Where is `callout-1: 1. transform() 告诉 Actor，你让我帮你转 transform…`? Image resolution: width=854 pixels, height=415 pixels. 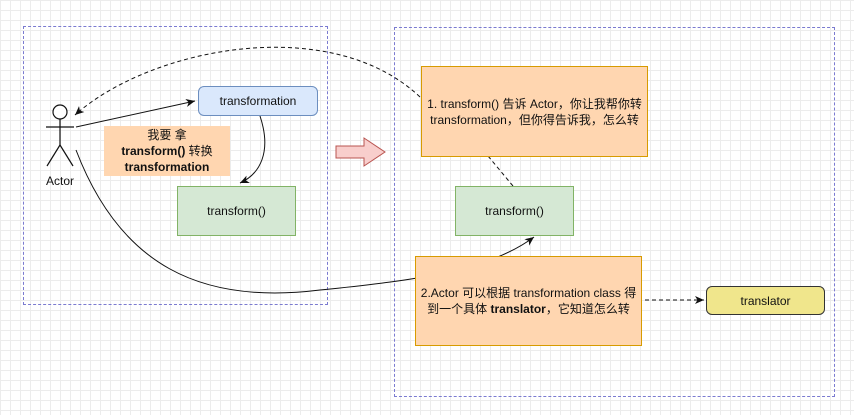
callout-1: 1. transform() 告诉 Actor，你让我帮你转 transform… is located at coordinates (534, 111).